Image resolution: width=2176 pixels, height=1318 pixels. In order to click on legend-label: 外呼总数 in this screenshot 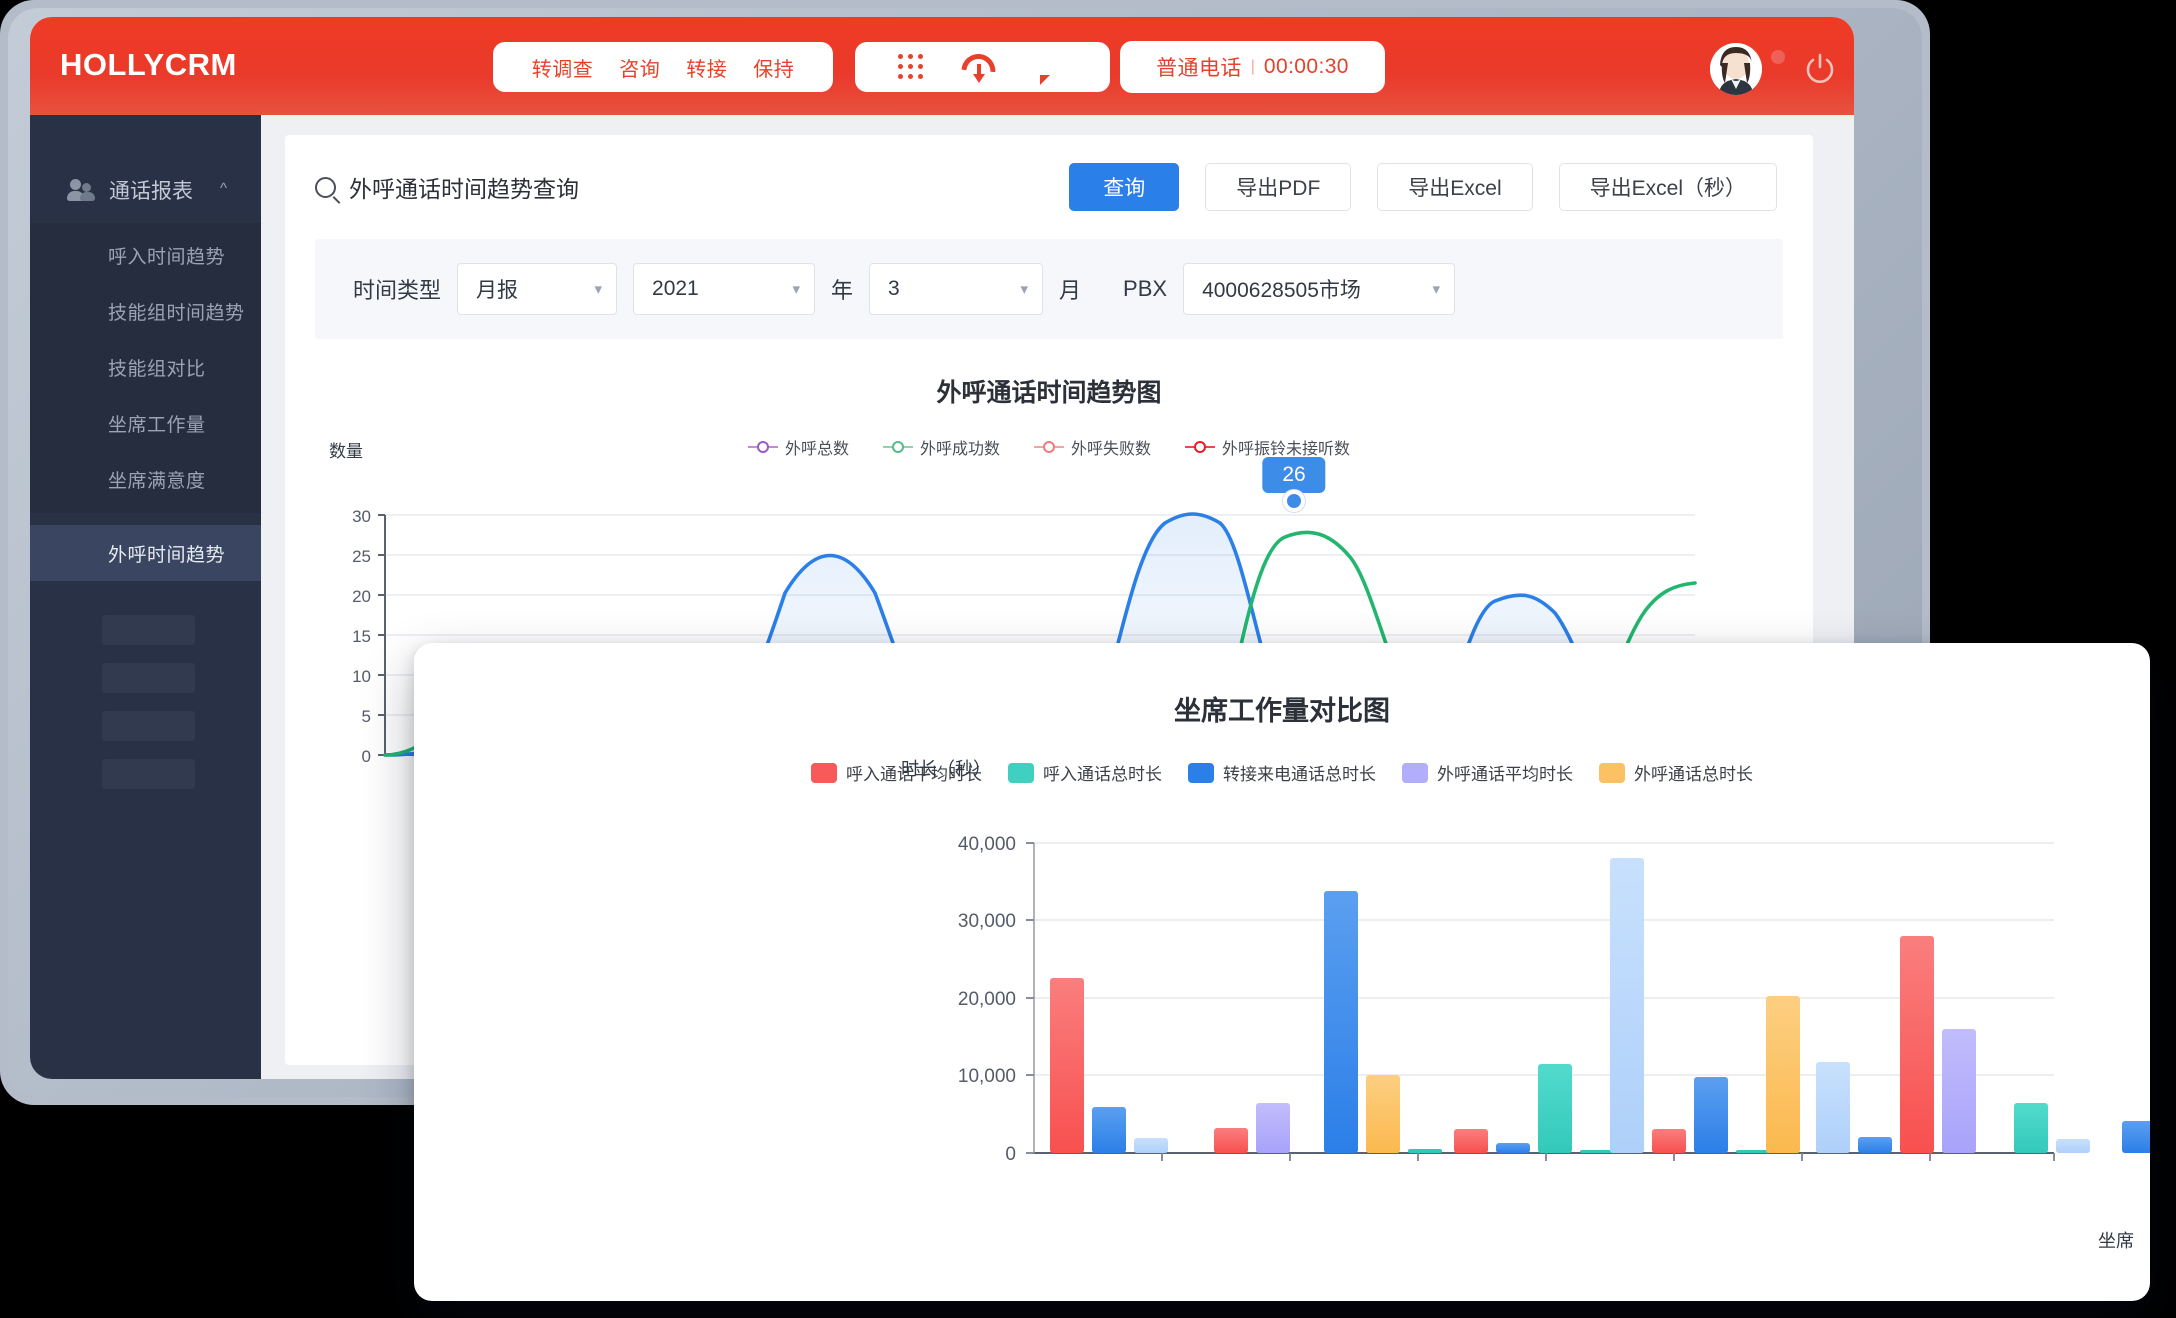, I will do `click(816, 449)`.